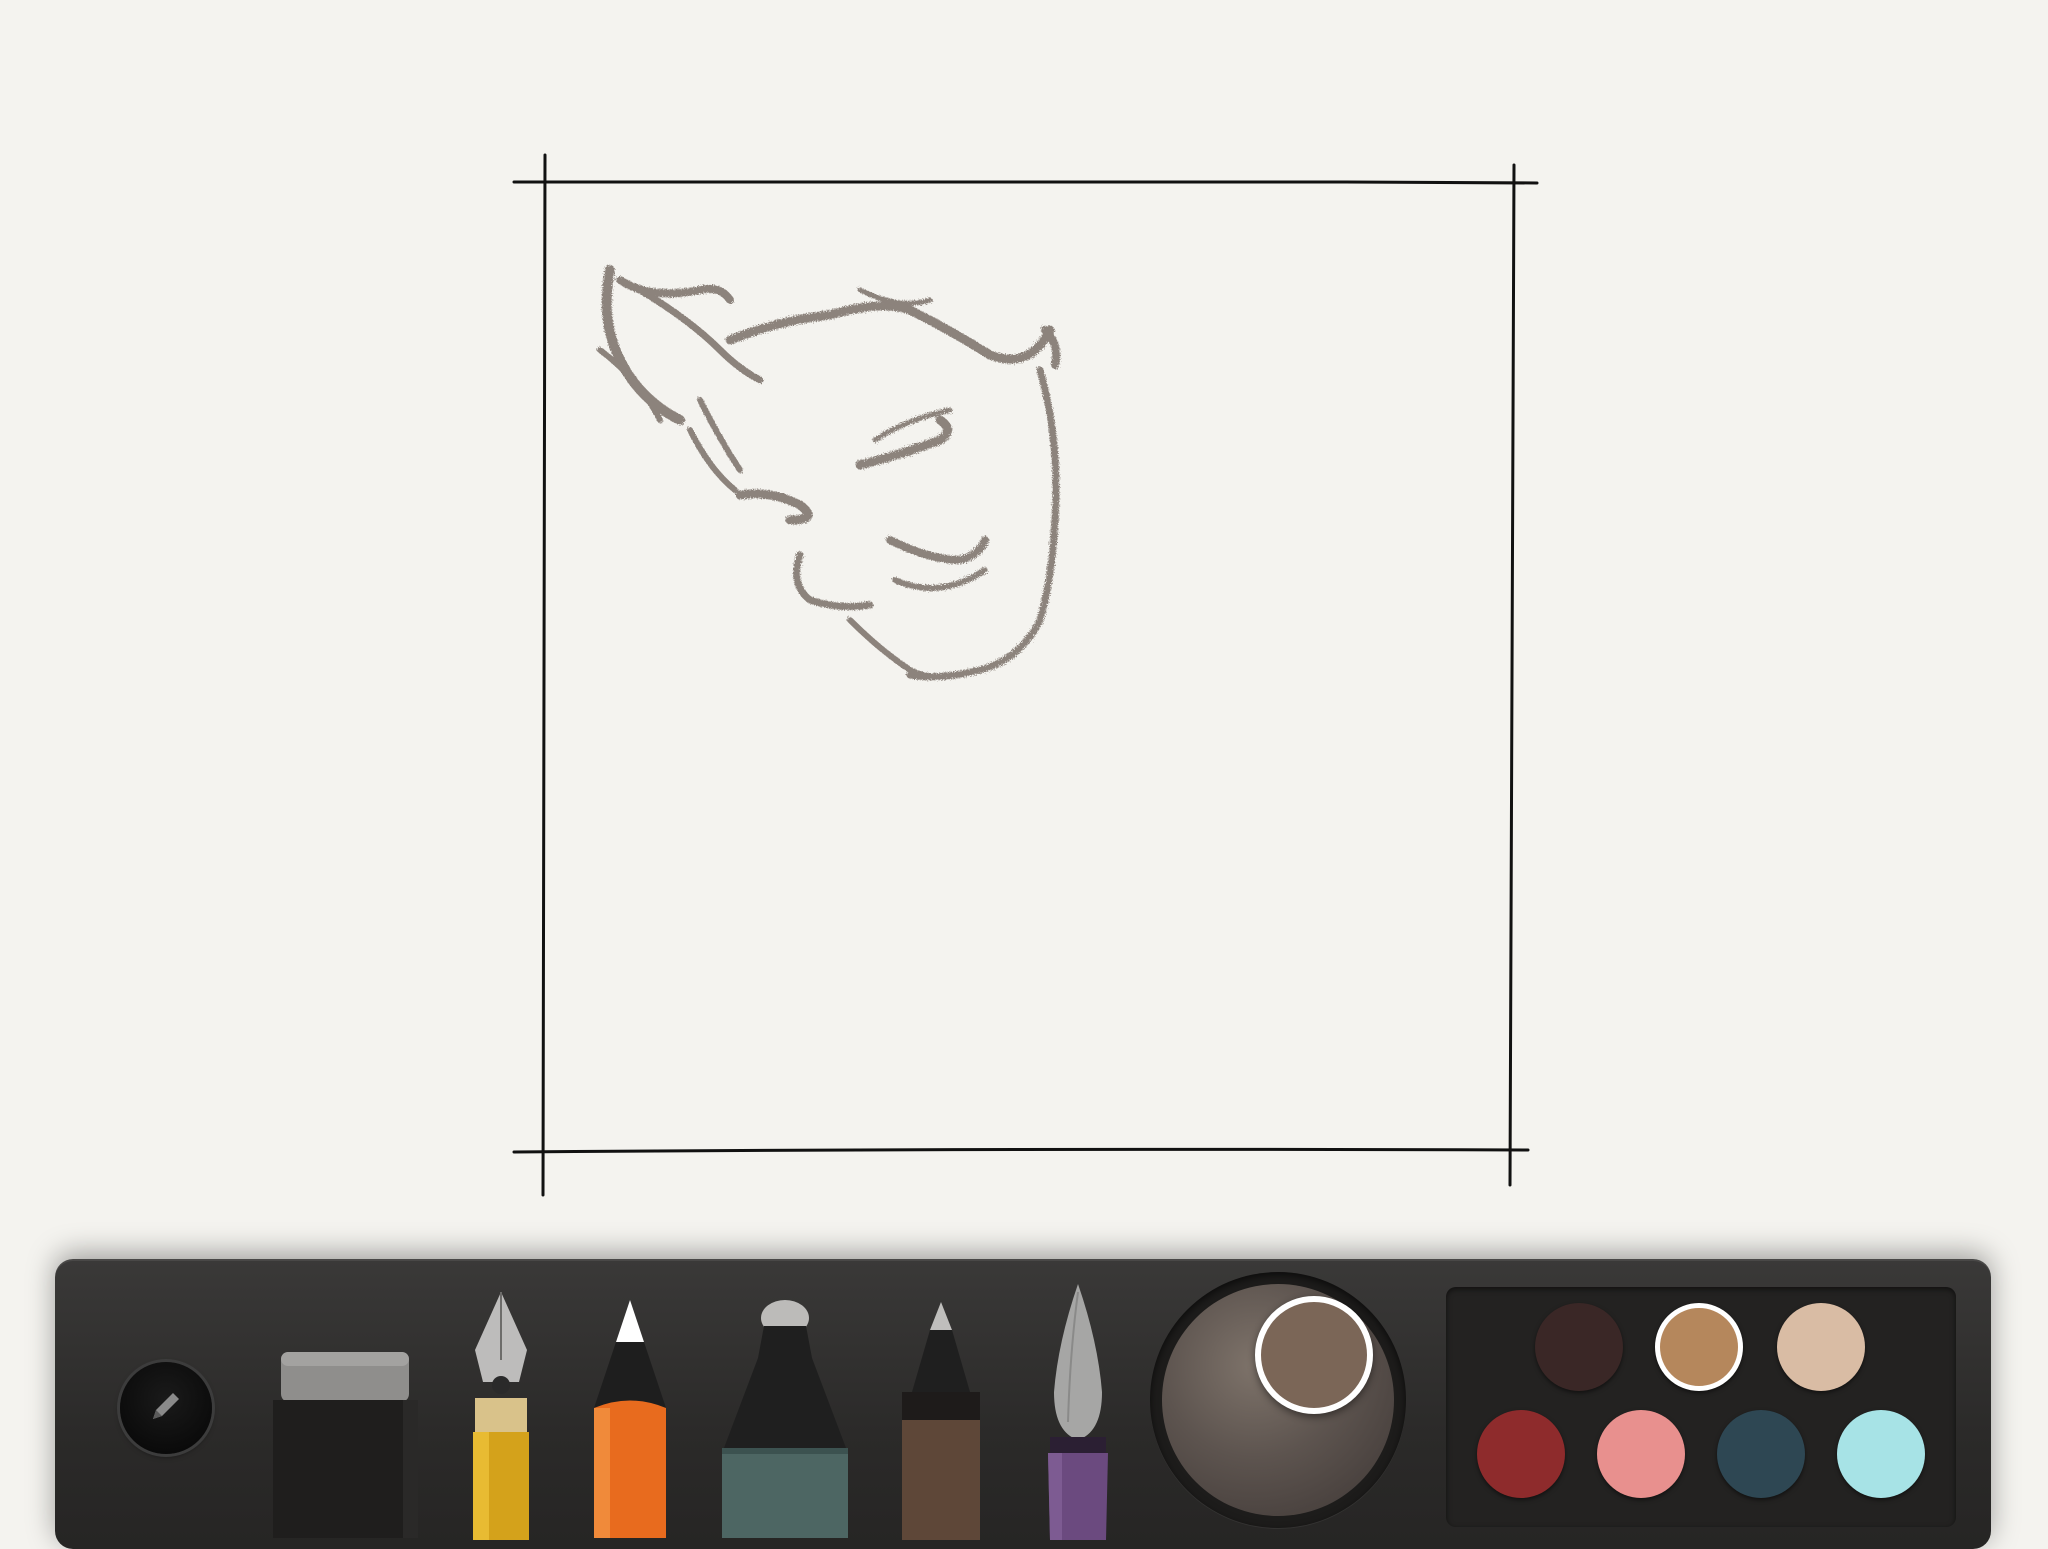 Image resolution: width=2048 pixels, height=1549 pixels. I want to click on eraser-icon, so click(345, 1443).